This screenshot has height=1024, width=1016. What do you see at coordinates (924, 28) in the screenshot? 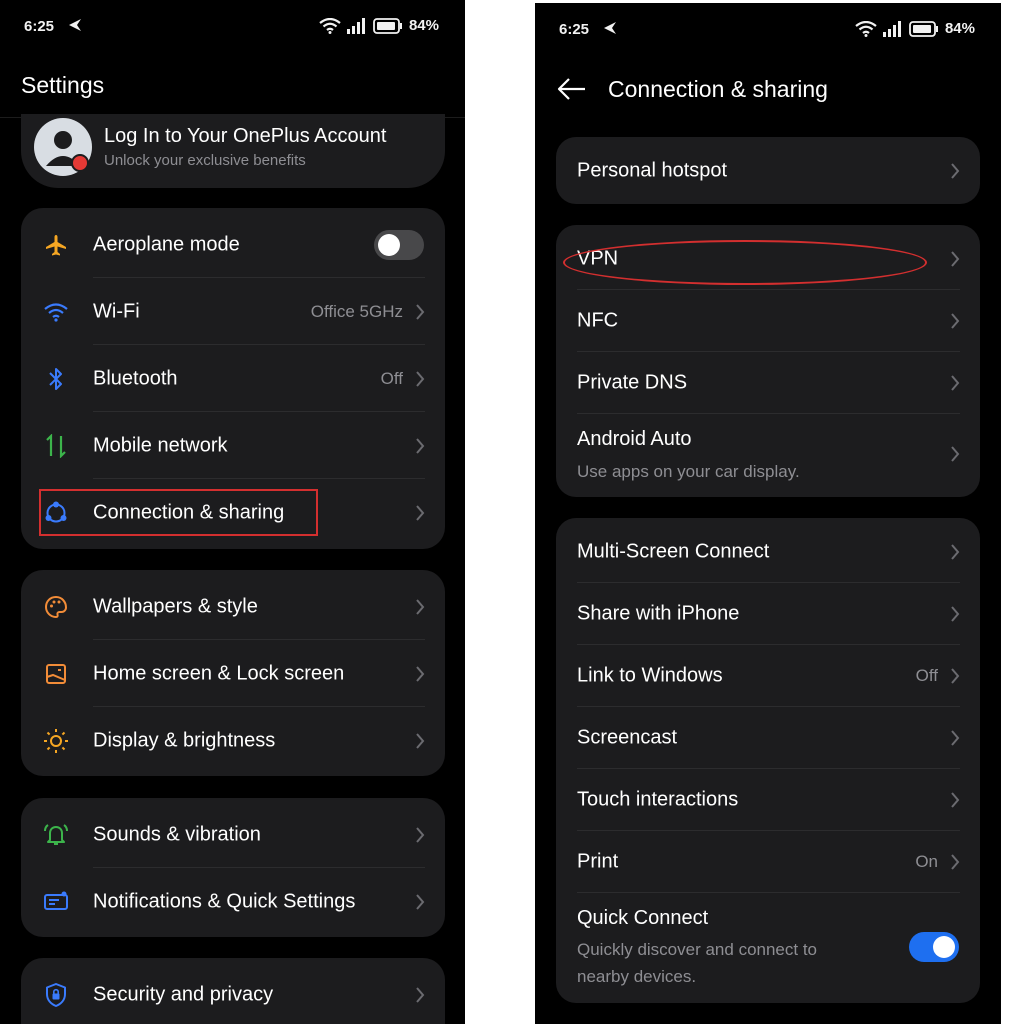
I see `battery-icon` at bounding box center [924, 28].